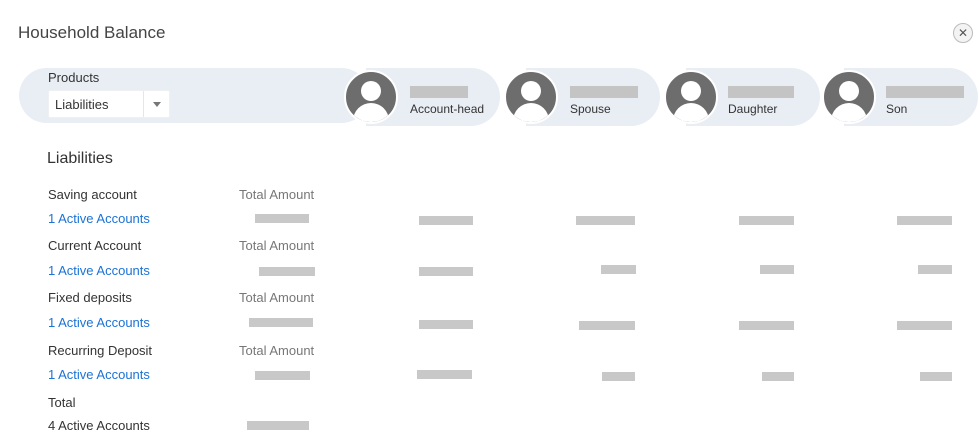 The height and width of the screenshot is (433, 979). I want to click on member-role: Account-head, so click(447, 109).